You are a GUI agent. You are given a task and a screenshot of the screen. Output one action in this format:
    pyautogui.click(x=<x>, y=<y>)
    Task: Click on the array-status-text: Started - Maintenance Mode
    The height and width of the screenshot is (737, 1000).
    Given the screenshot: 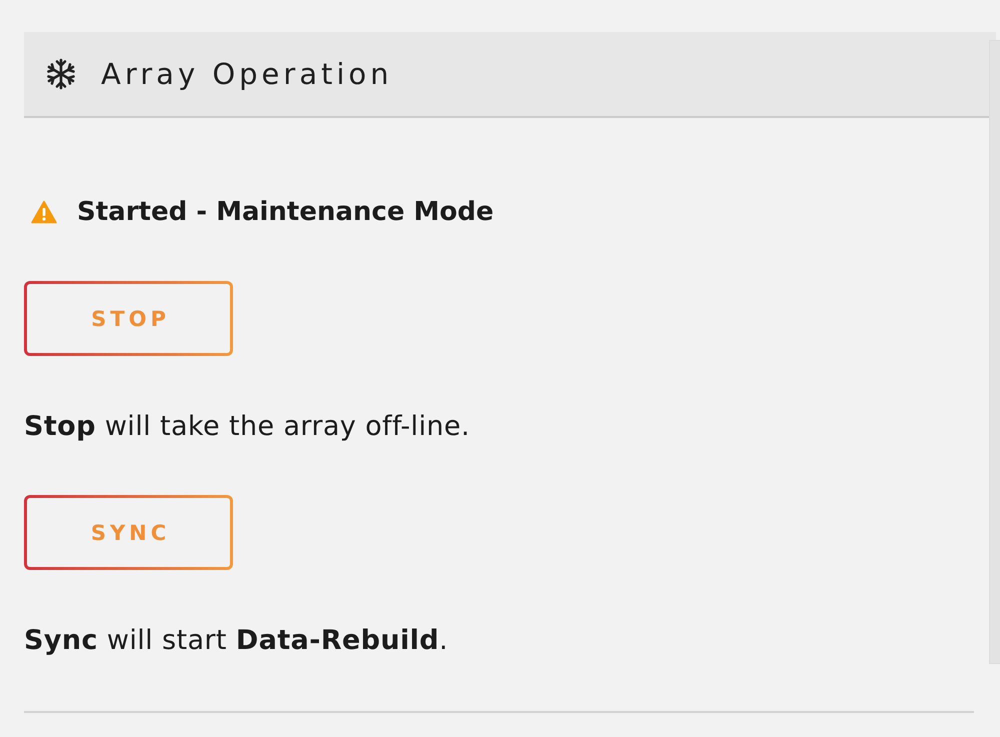 What is the action you would take?
    pyautogui.click(x=285, y=212)
    